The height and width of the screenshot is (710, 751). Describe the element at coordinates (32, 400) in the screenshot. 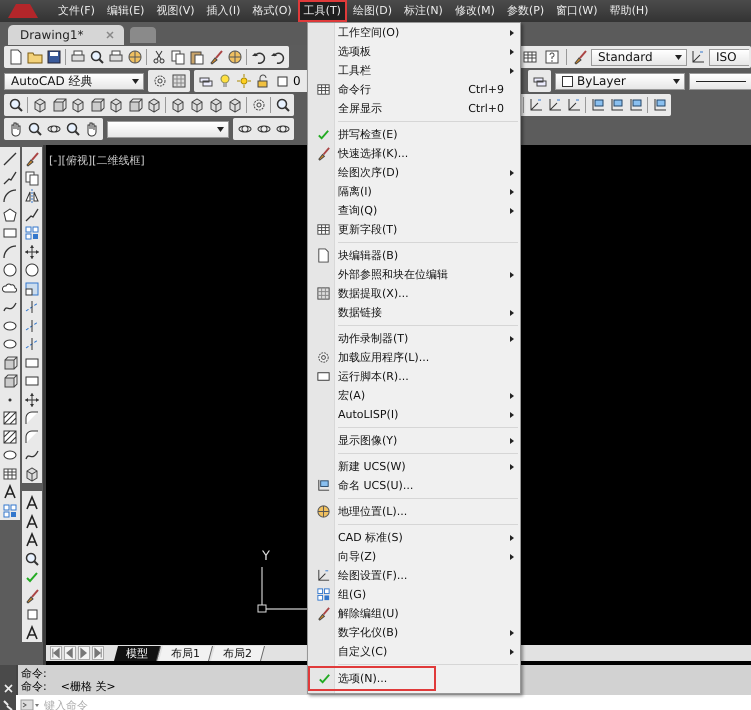

I see `move-arrows-icon` at that location.